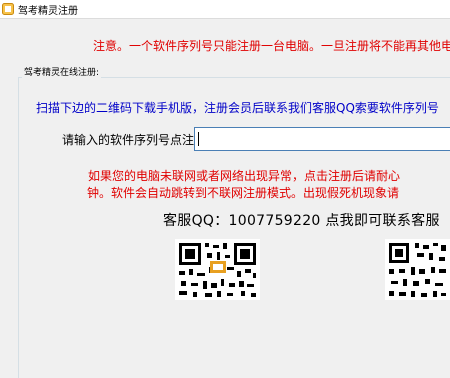 The height and width of the screenshot is (378, 450). I want to click on window-title: 驾考精灵注册, so click(48, 11).